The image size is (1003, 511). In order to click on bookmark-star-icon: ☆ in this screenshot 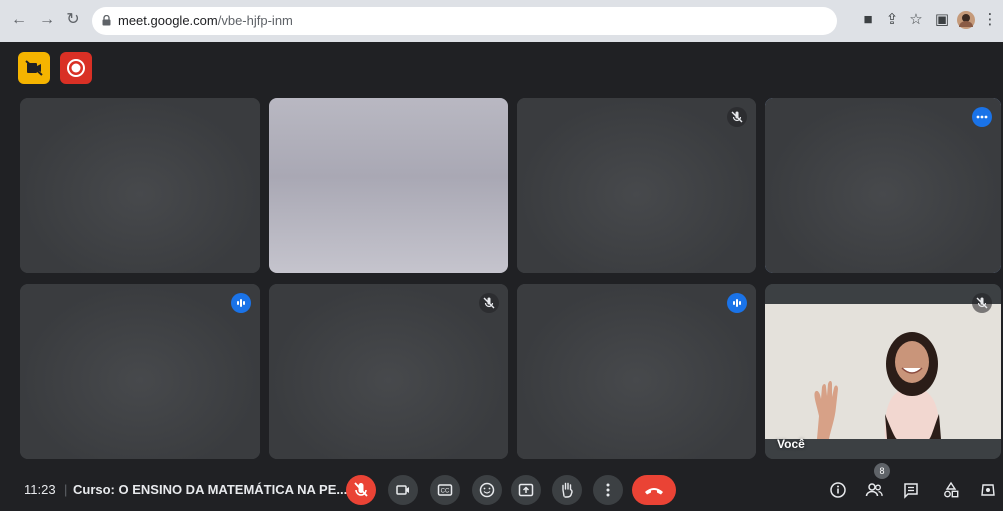, I will do `click(916, 20)`.